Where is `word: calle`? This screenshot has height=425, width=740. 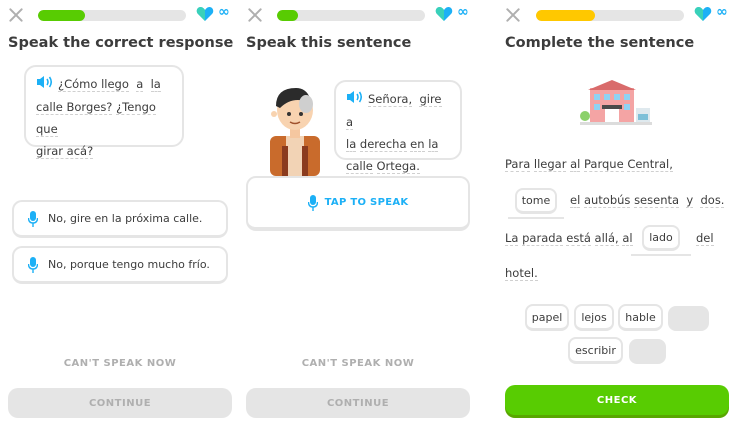
word: calle is located at coordinates (359, 166).